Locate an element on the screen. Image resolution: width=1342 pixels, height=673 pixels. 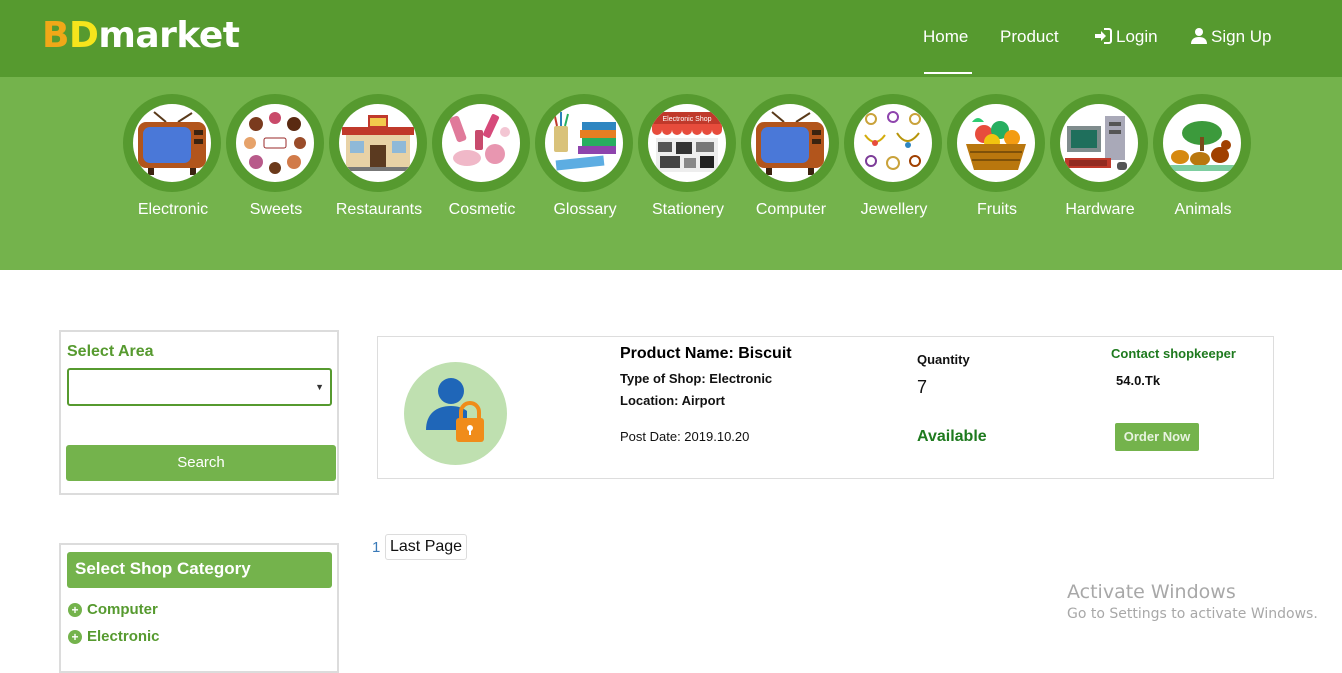
contact-shopkeeper-link: Contact shopkeeper is located at coordinates (1173, 353).